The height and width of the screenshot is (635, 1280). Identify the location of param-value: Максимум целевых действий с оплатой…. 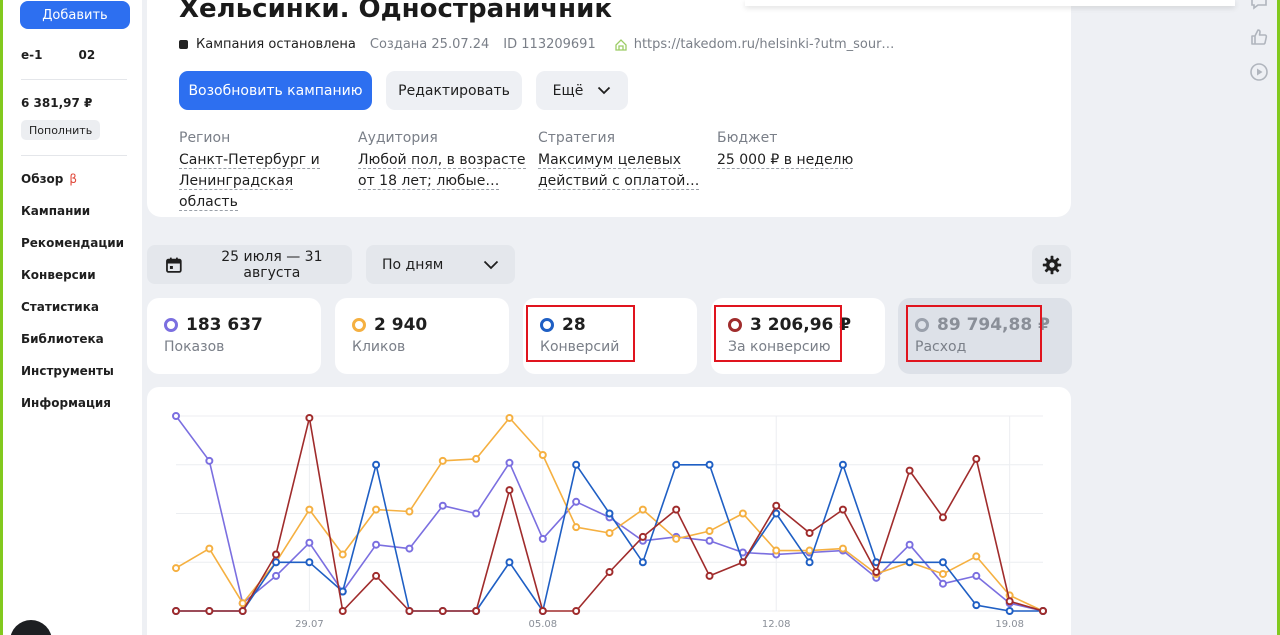
(619, 171).